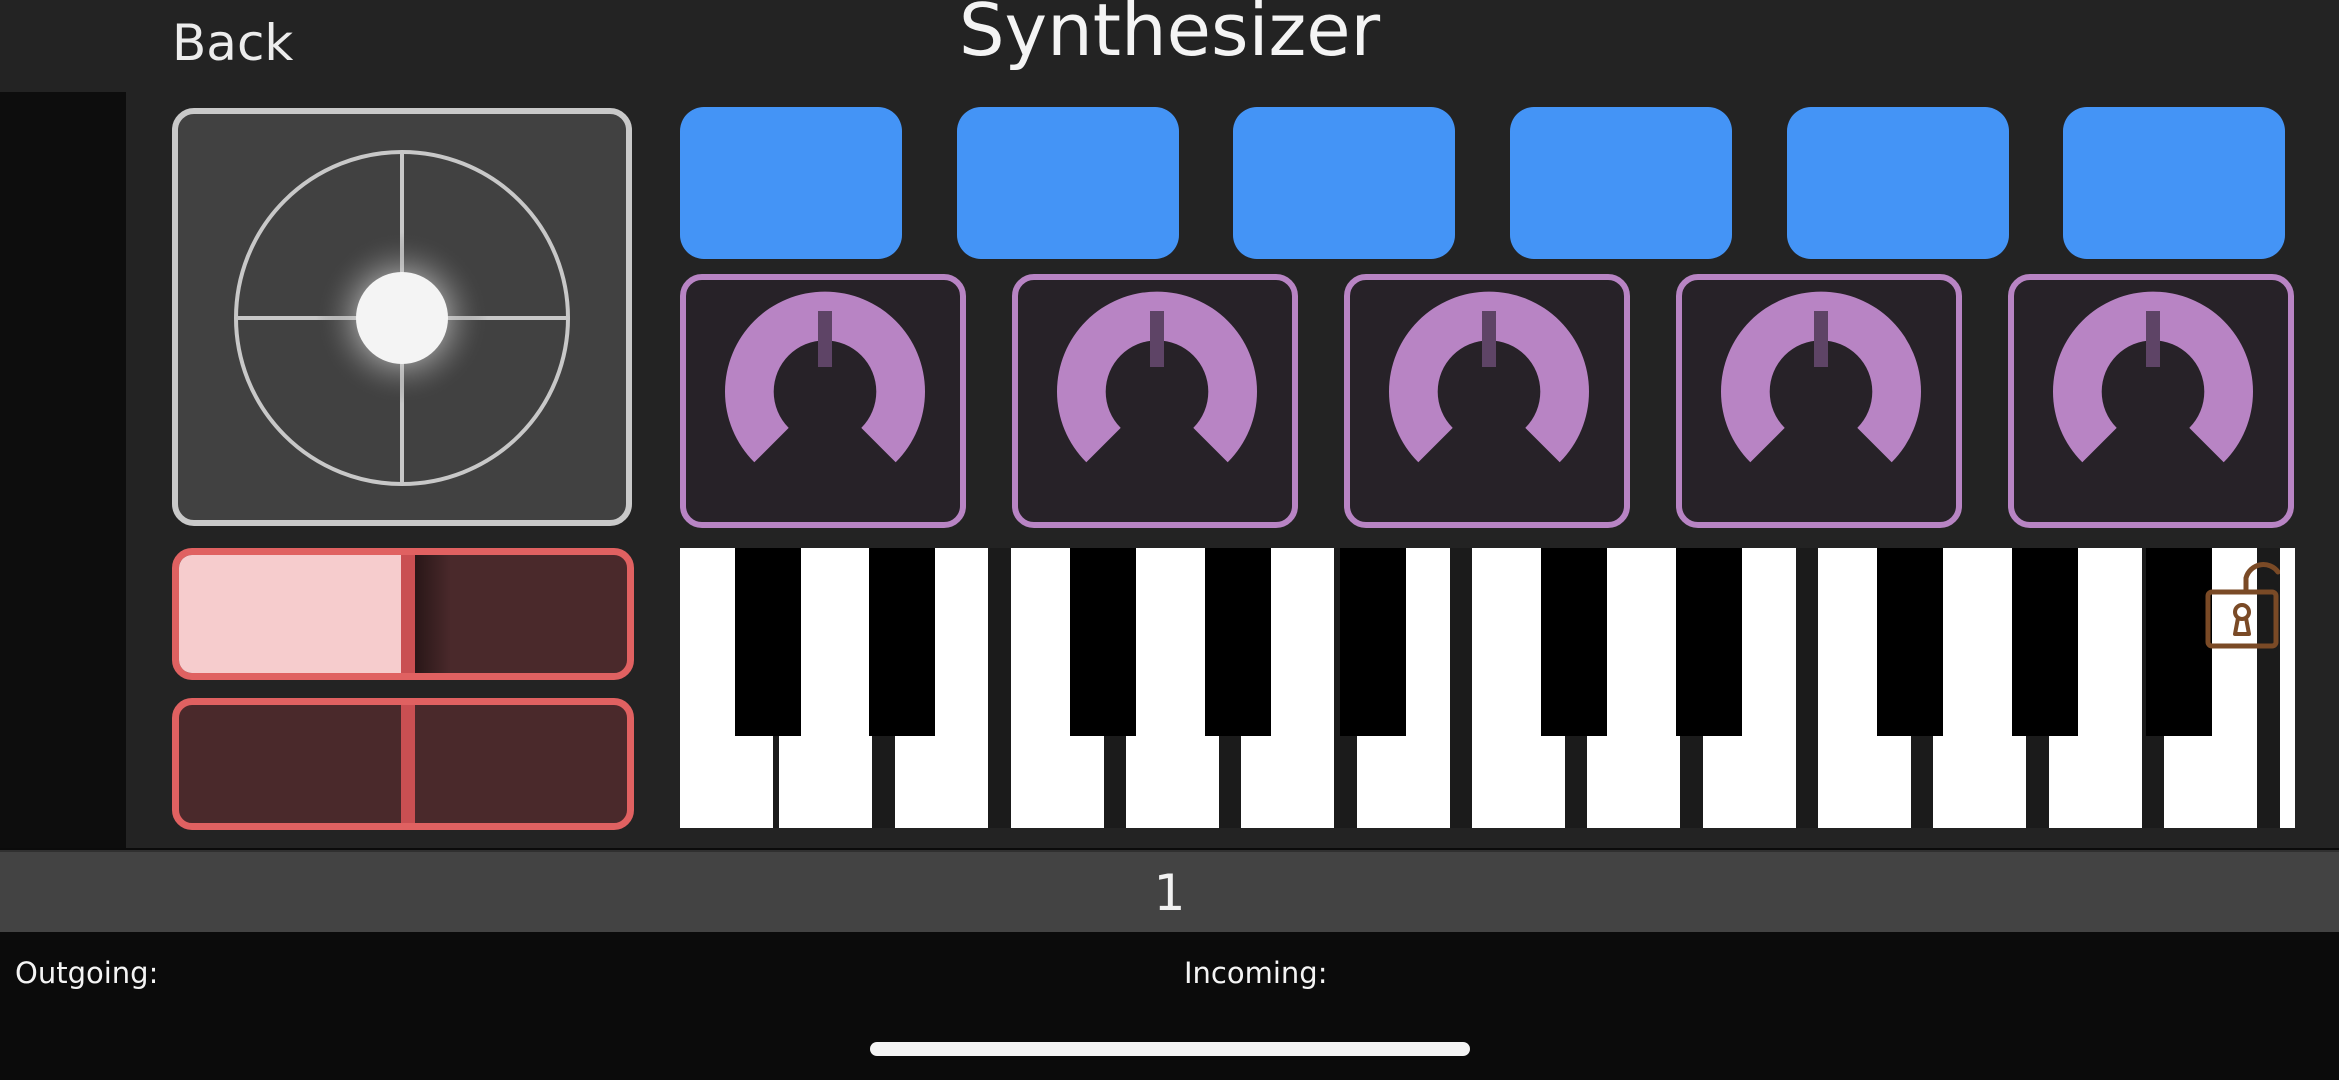 This screenshot has height=1080, width=2339. Describe the element at coordinates (87, 973) in the screenshot. I see `outgoing-label: Outgoing:` at that location.